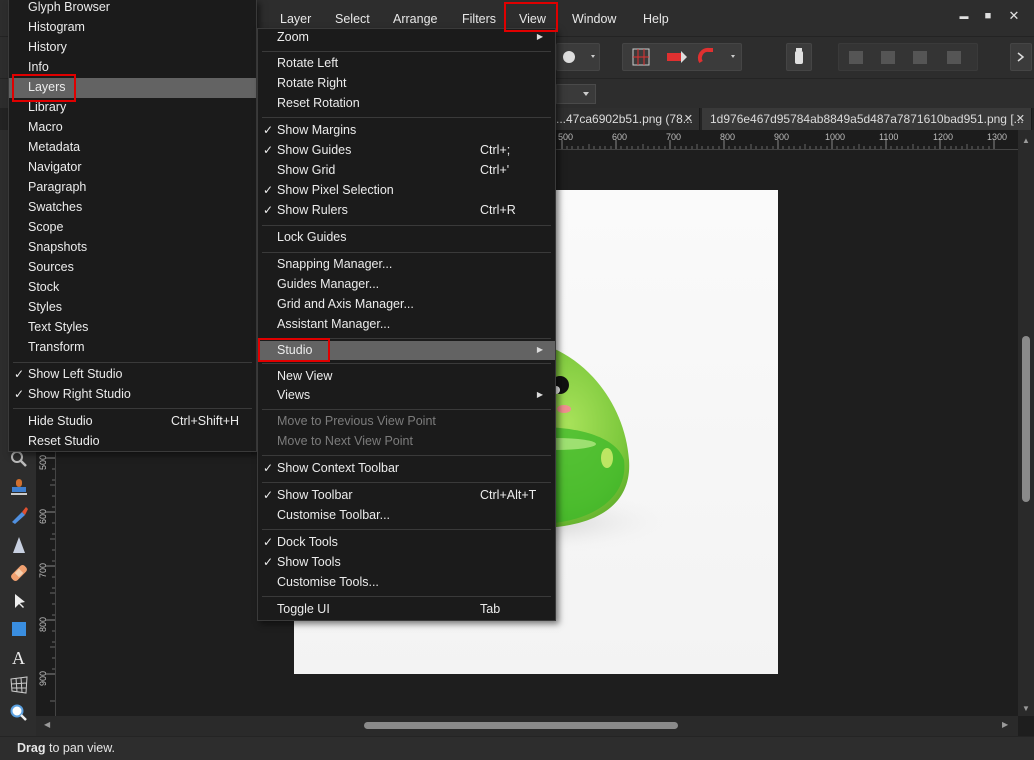 Image resolution: width=1034 pixels, height=760 pixels. Describe the element at coordinates (19, 685) in the screenshot. I see `mesh-warp-tool` at that location.